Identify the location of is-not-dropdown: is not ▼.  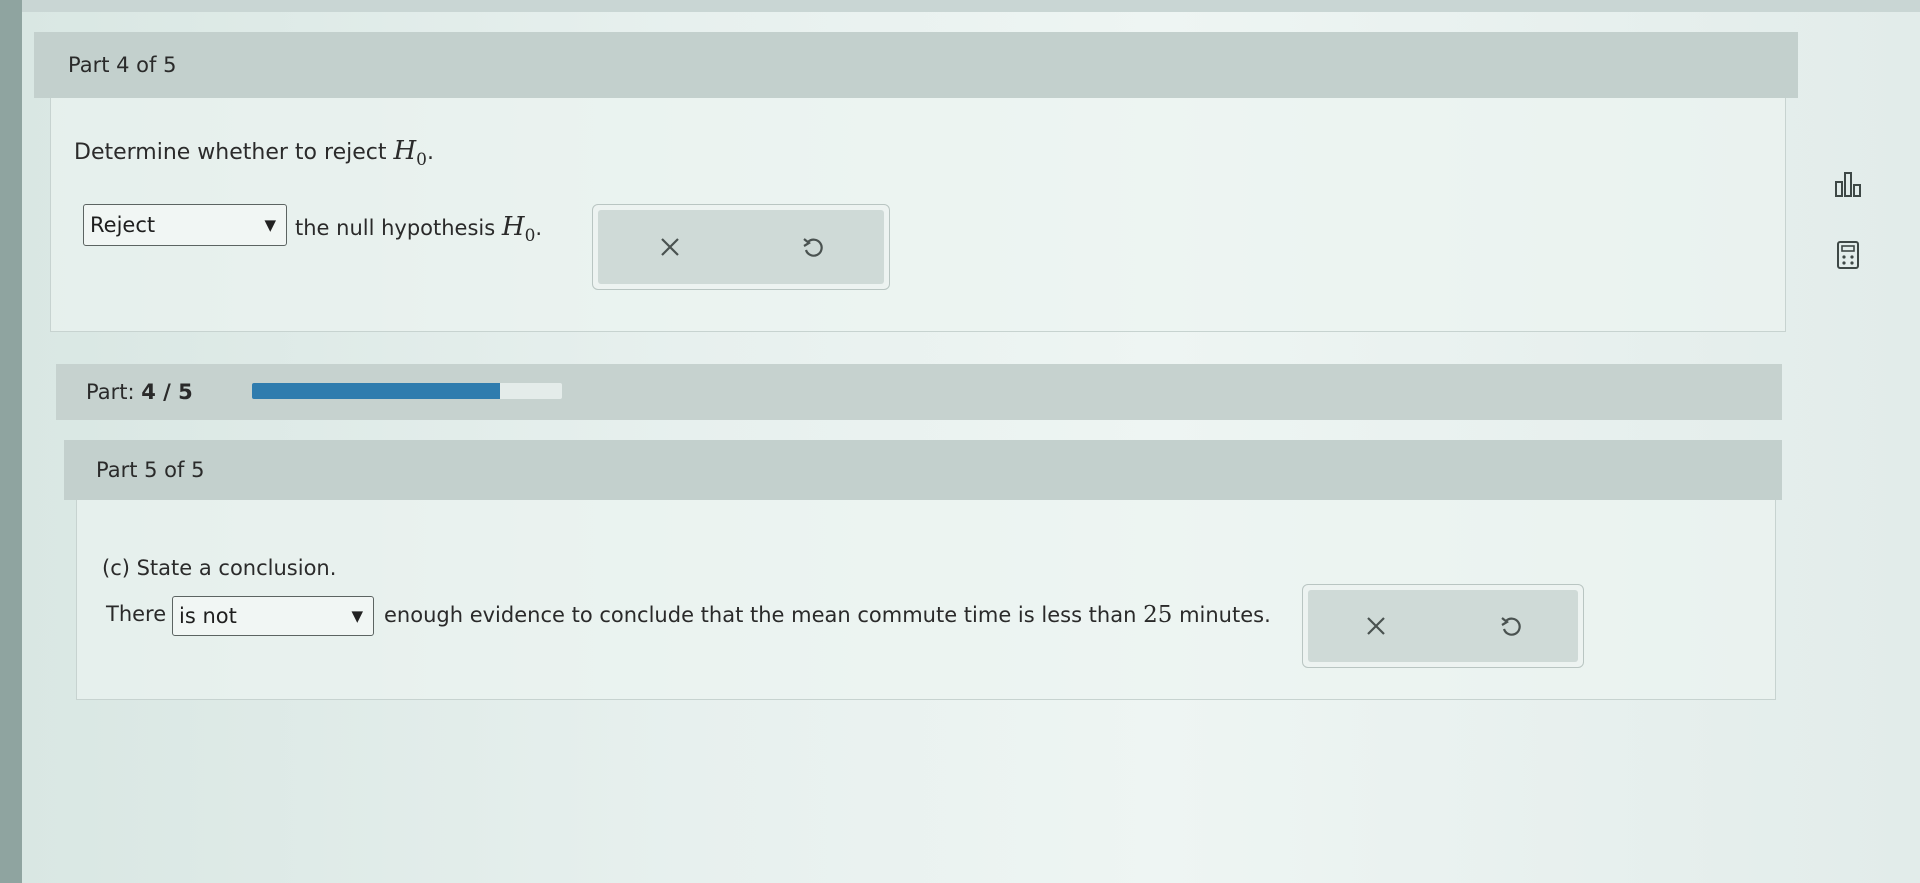
(273, 616).